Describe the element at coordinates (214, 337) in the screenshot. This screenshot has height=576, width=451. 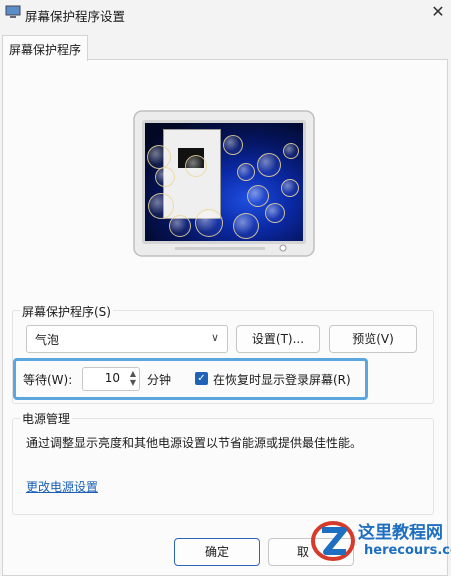
I see `chevron-down-icon: ∨` at that location.